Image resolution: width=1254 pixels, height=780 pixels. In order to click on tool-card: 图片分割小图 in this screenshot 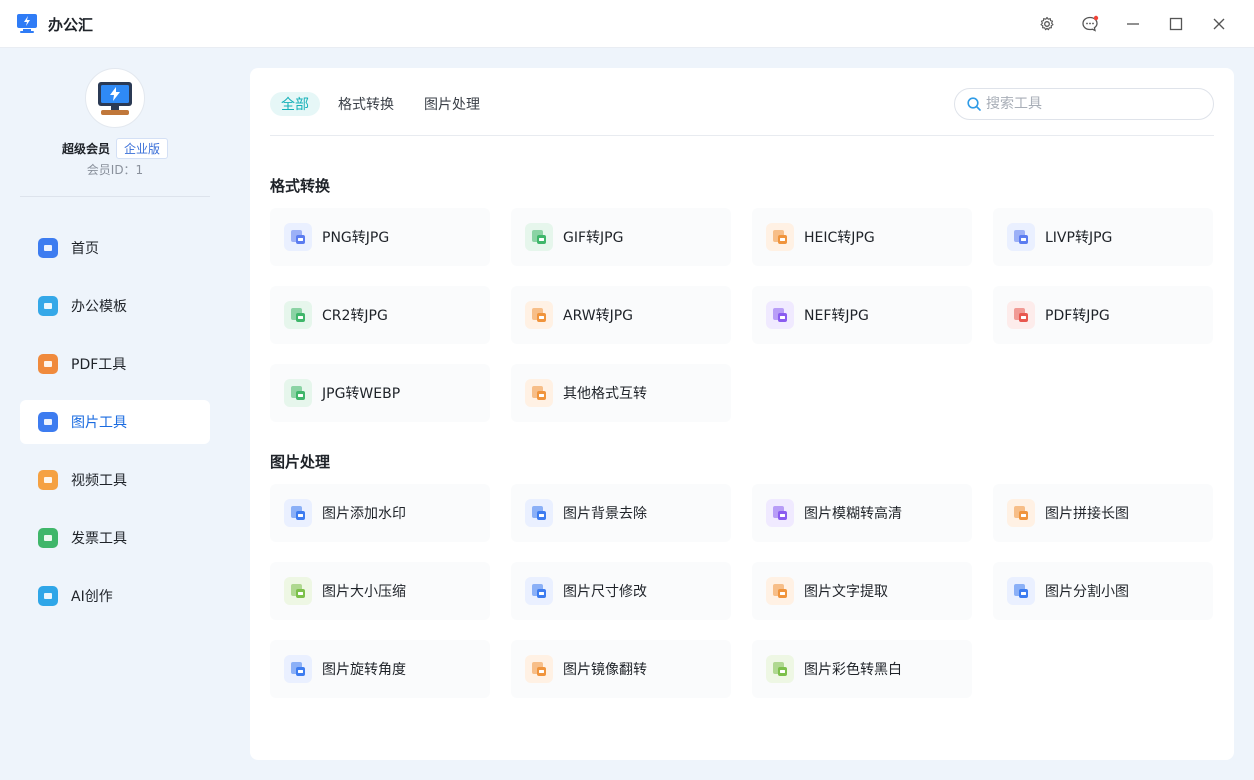, I will do `click(1103, 591)`.